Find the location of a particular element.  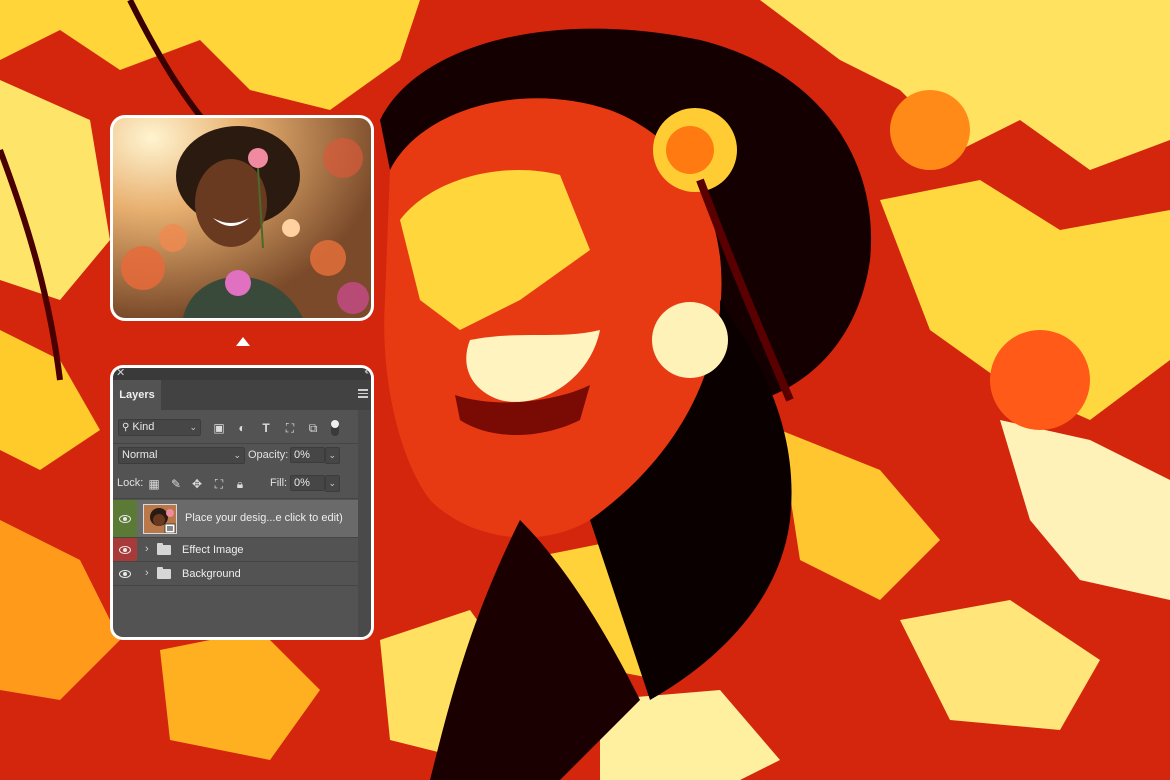

lock-label: Lock: is located at coordinates (130, 483).